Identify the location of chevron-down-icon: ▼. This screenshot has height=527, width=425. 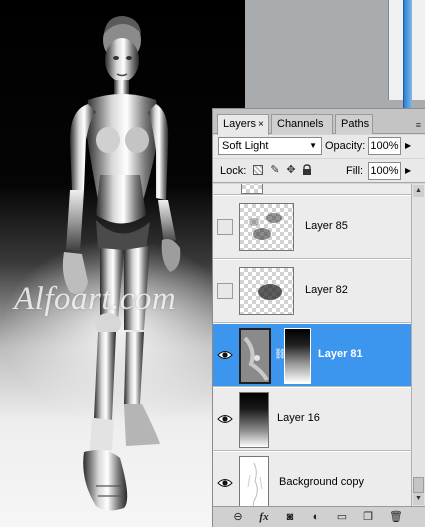
(313, 145).